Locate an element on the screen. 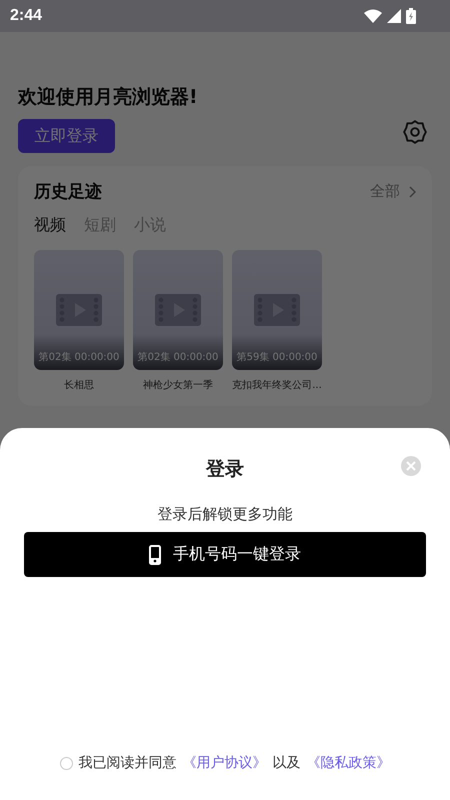  agree-checkbox is located at coordinates (66, 763).